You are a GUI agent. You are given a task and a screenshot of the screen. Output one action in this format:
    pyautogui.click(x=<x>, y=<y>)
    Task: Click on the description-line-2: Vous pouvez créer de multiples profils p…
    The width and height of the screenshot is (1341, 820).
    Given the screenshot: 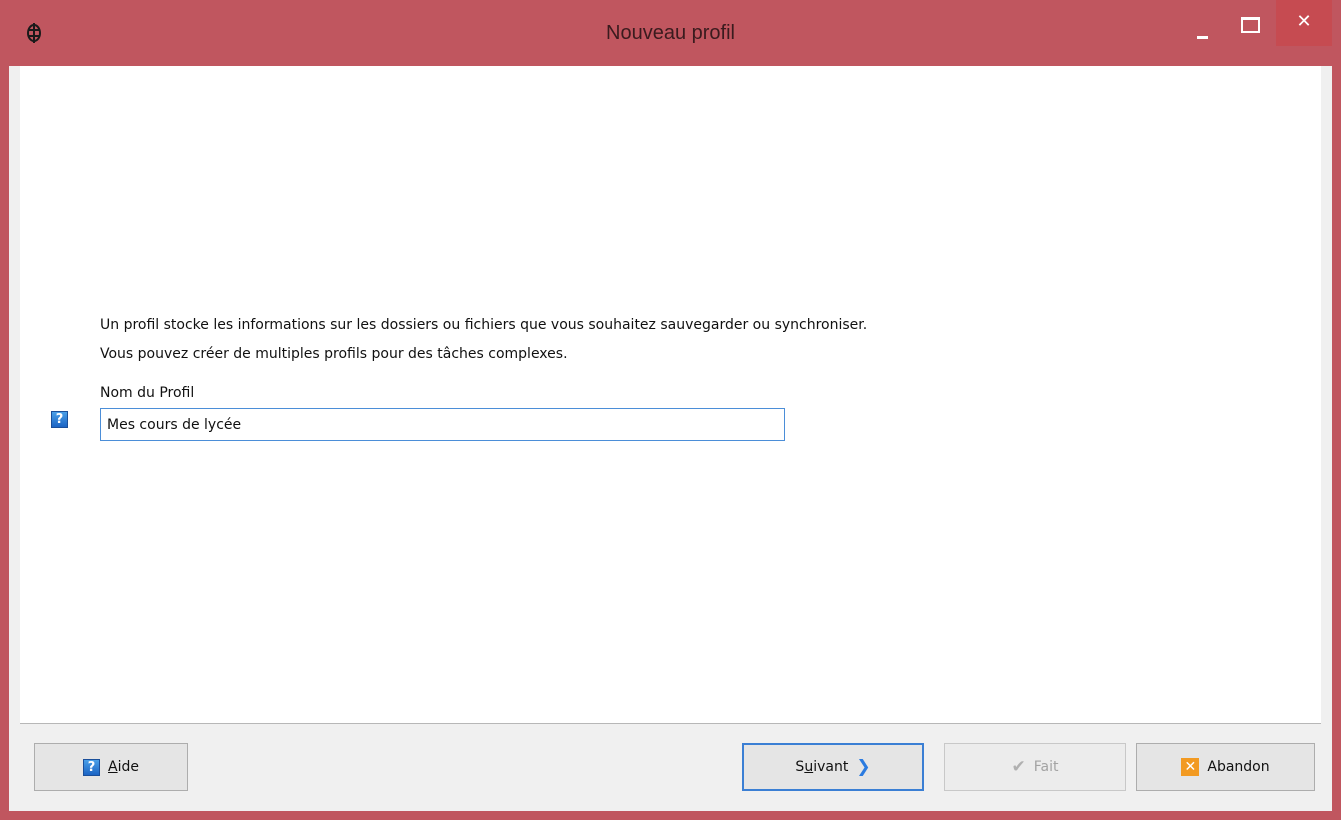 What is the action you would take?
    pyautogui.click(x=334, y=354)
    